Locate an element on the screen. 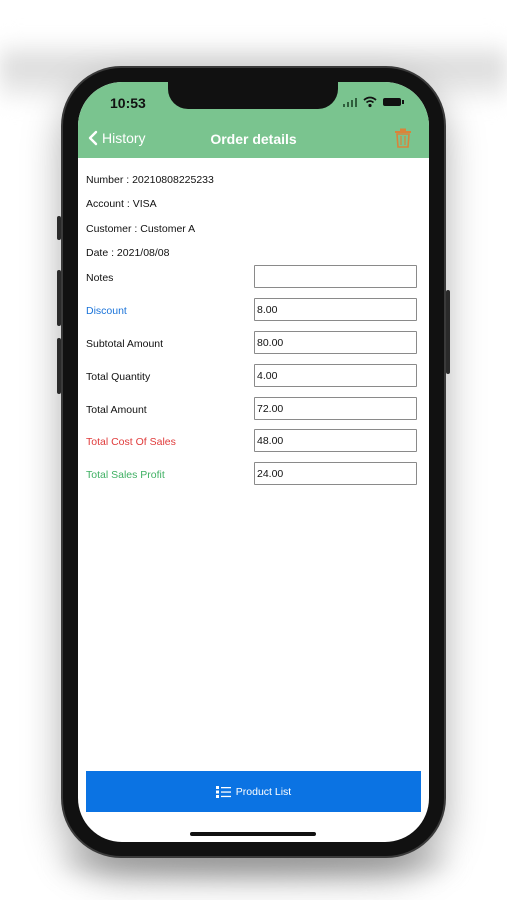  total-cost-of-sales-label: Total Cost Of Sales is located at coordinates (131, 442).